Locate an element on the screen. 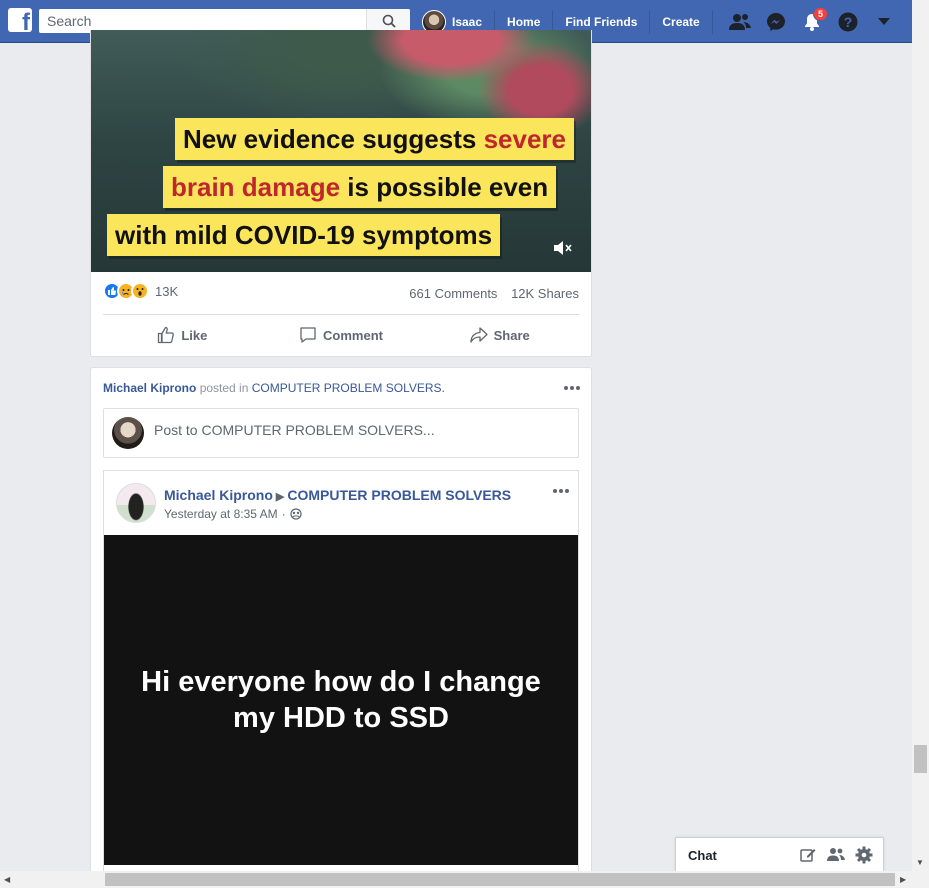  arrow-right-icon: ▶ is located at coordinates (280, 497).